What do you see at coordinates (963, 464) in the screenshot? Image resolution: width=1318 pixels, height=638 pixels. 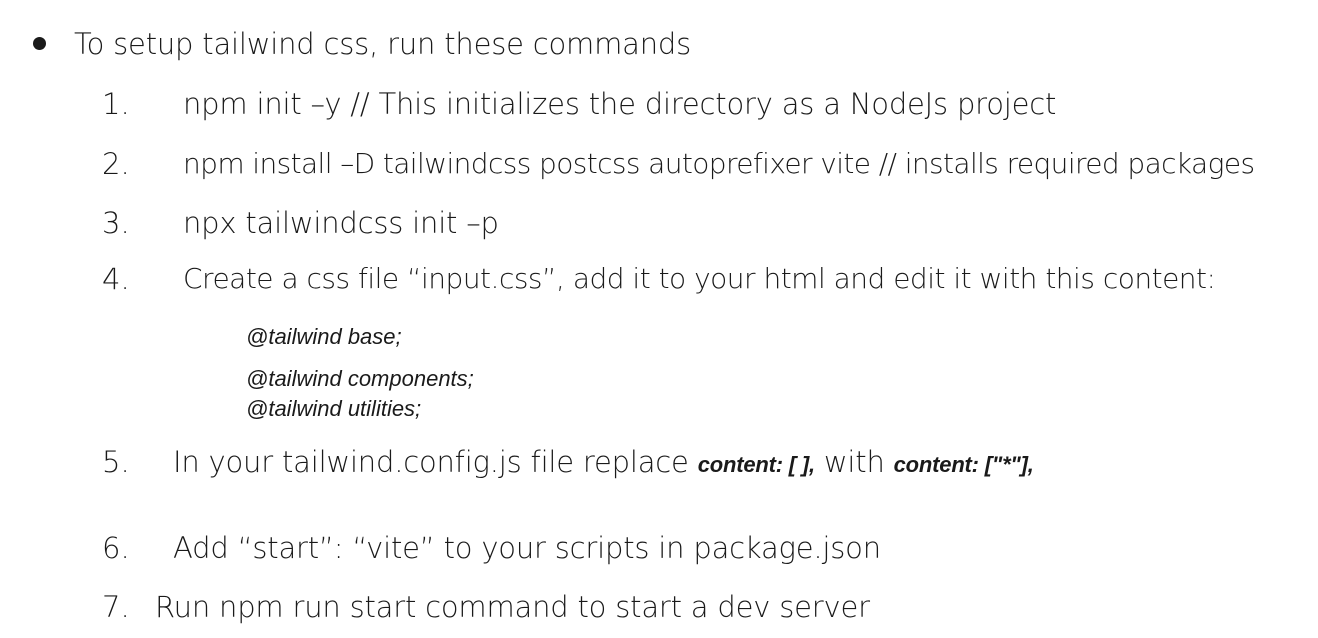 I see `code-snippet: content: ["*"],` at bounding box center [963, 464].